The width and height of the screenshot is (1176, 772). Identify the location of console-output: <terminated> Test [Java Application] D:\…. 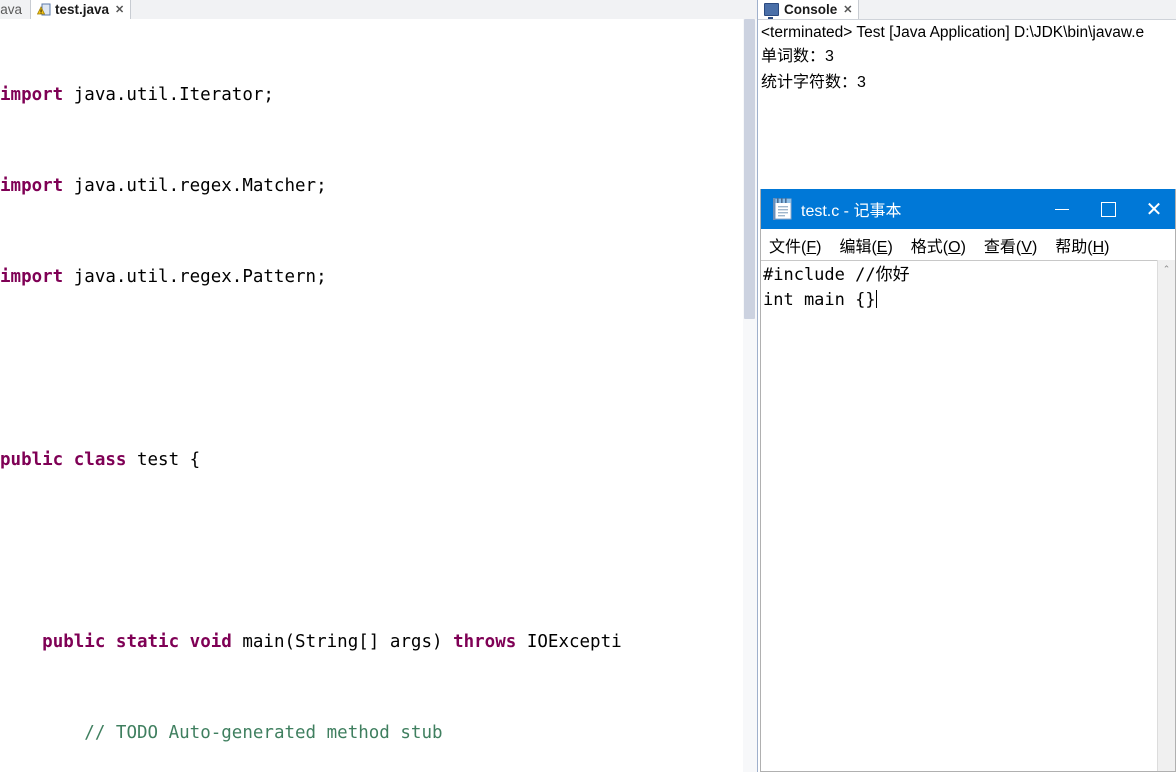
(967, 105).